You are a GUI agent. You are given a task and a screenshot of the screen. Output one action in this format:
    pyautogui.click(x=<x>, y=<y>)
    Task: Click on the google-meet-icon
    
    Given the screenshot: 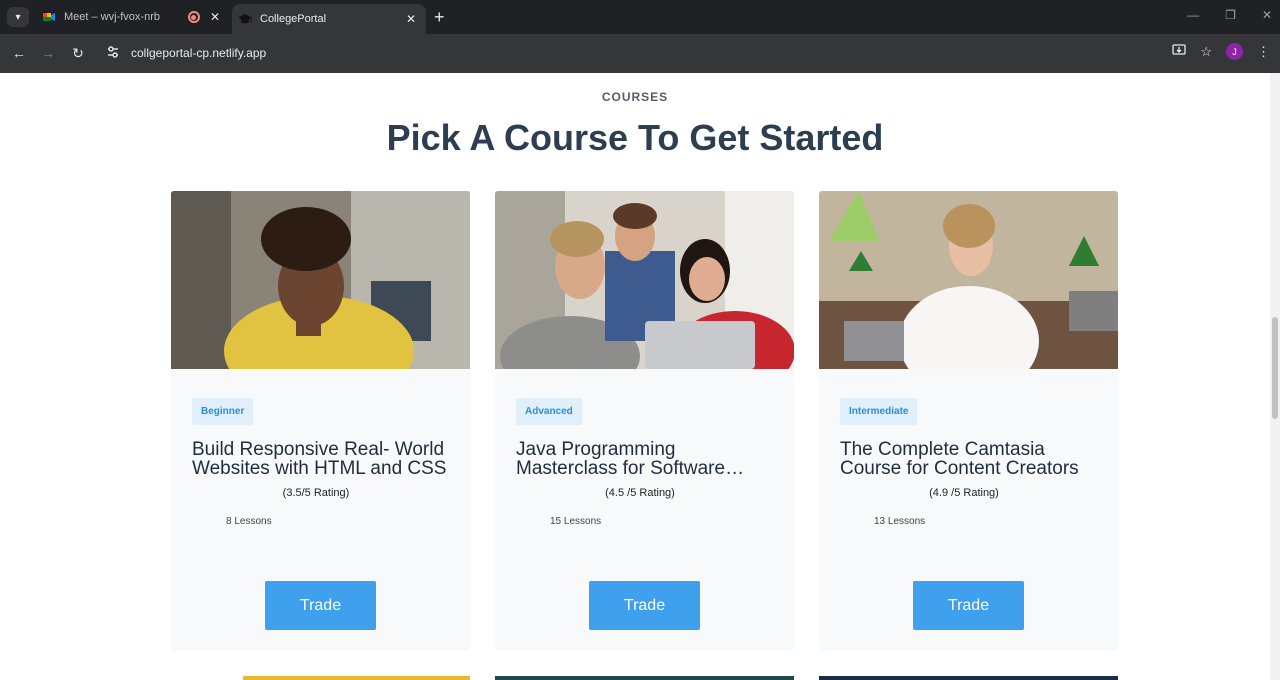 What is the action you would take?
    pyautogui.click(x=49, y=17)
    